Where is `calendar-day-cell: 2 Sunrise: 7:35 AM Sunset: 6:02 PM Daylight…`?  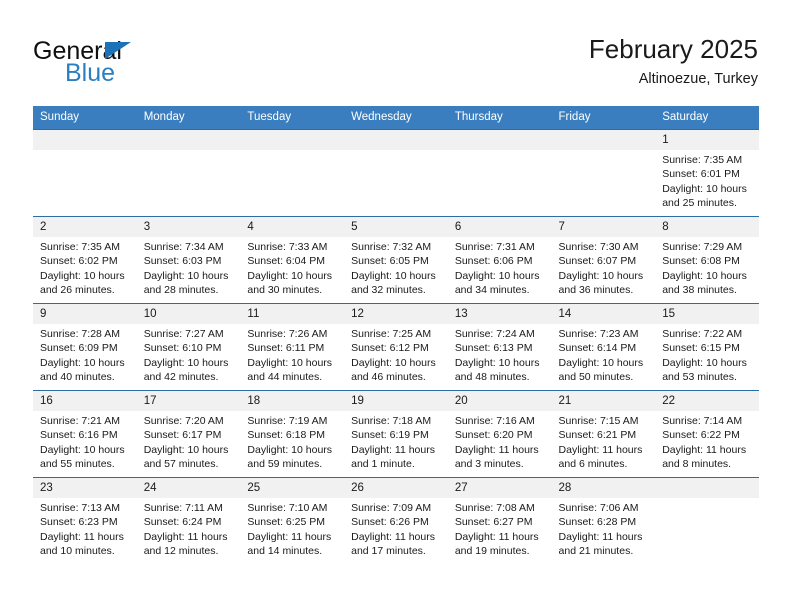
calendar-day-cell: 2 Sunrise: 7:35 AM Sunset: 6:02 PM Daylight… is located at coordinates (85, 260).